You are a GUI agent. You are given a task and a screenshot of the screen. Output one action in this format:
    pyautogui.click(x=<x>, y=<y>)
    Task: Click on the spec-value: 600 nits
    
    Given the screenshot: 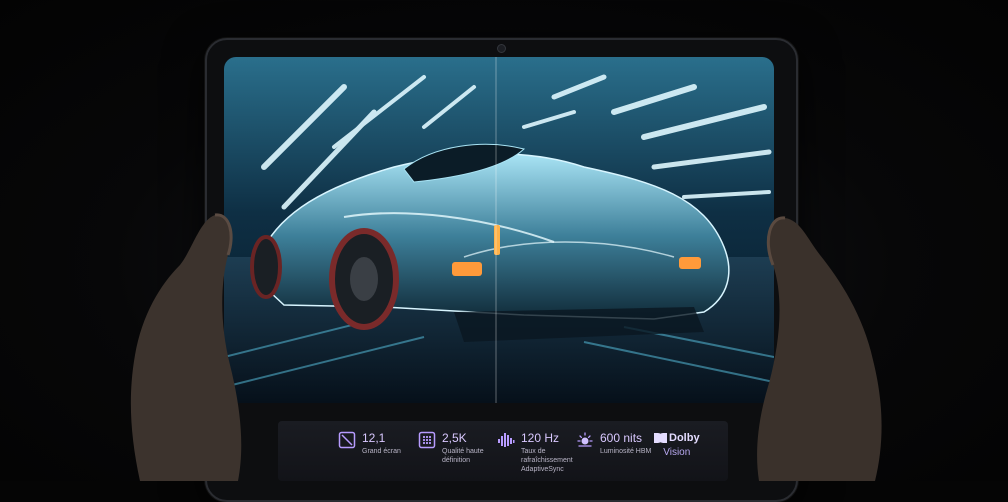 What is the action you would take?
    pyautogui.click(x=621, y=438)
    